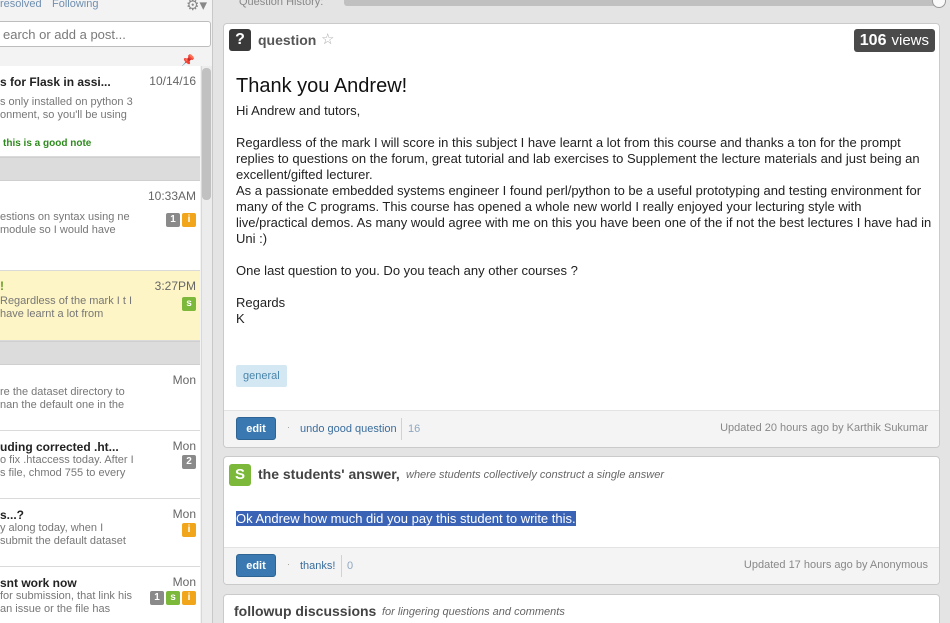 This screenshot has width=950, height=623. I want to click on thanks-count: 0, so click(350, 566).